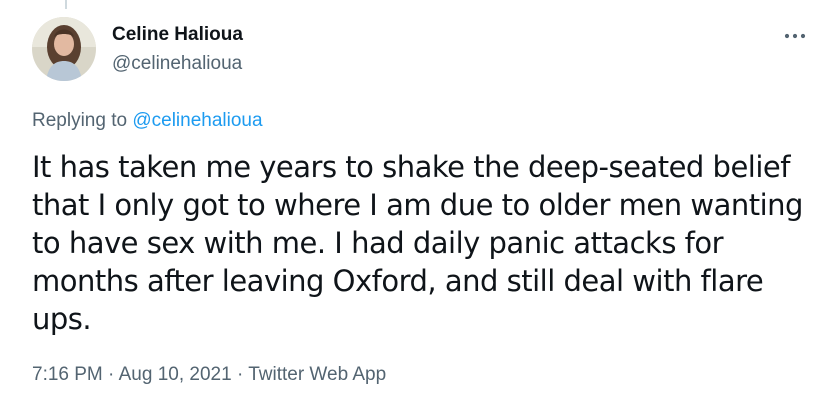 Image resolution: width=840 pixels, height=407 pixels. I want to click on author-info: Celine Halioua @celinehalioua, so click(177, 49).